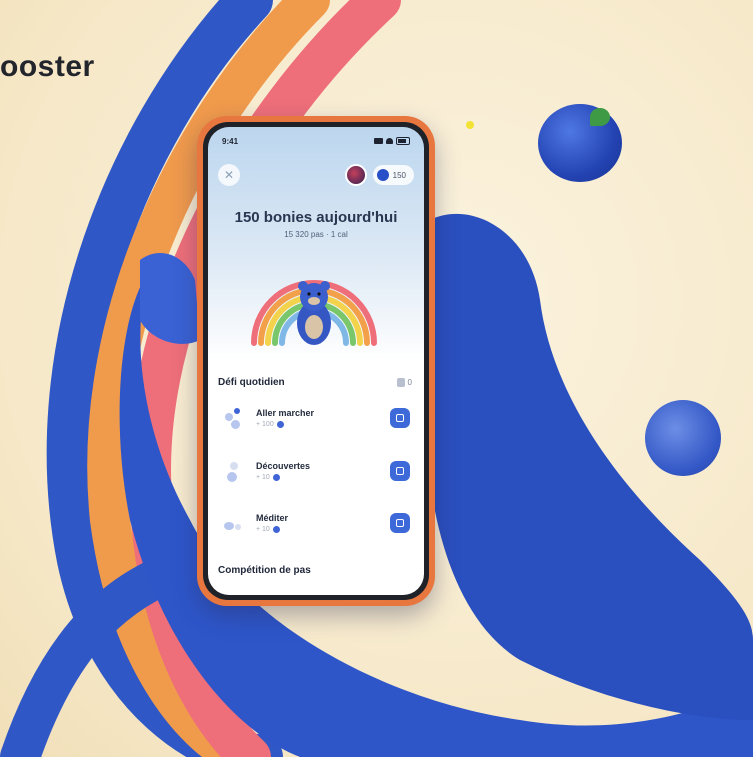 This screenshot has height=757, width=753. Describe the element at coordinates (600, 117) in the screenshot. I see `leaf-decor` at that location.